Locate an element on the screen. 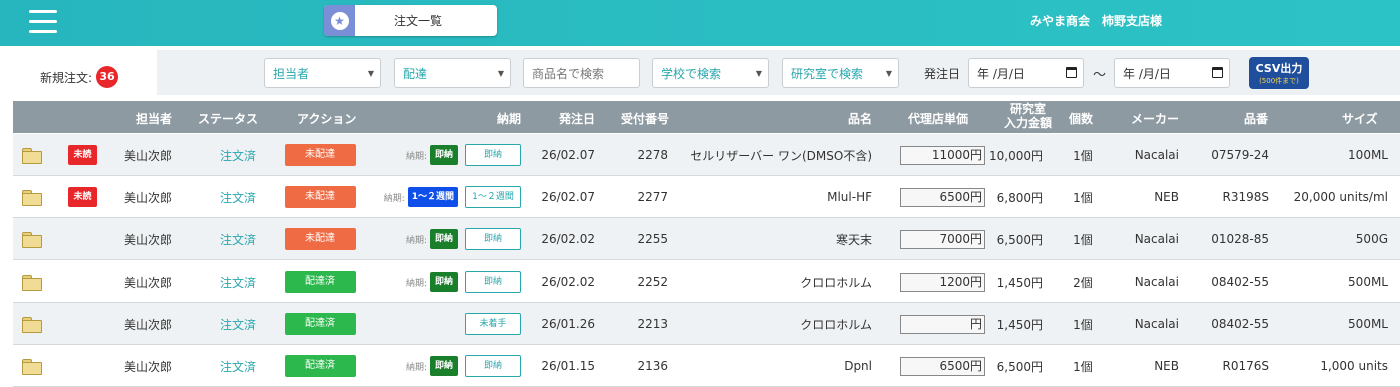  agent-price-input: 1200円 is located at coordinates (942, 282).